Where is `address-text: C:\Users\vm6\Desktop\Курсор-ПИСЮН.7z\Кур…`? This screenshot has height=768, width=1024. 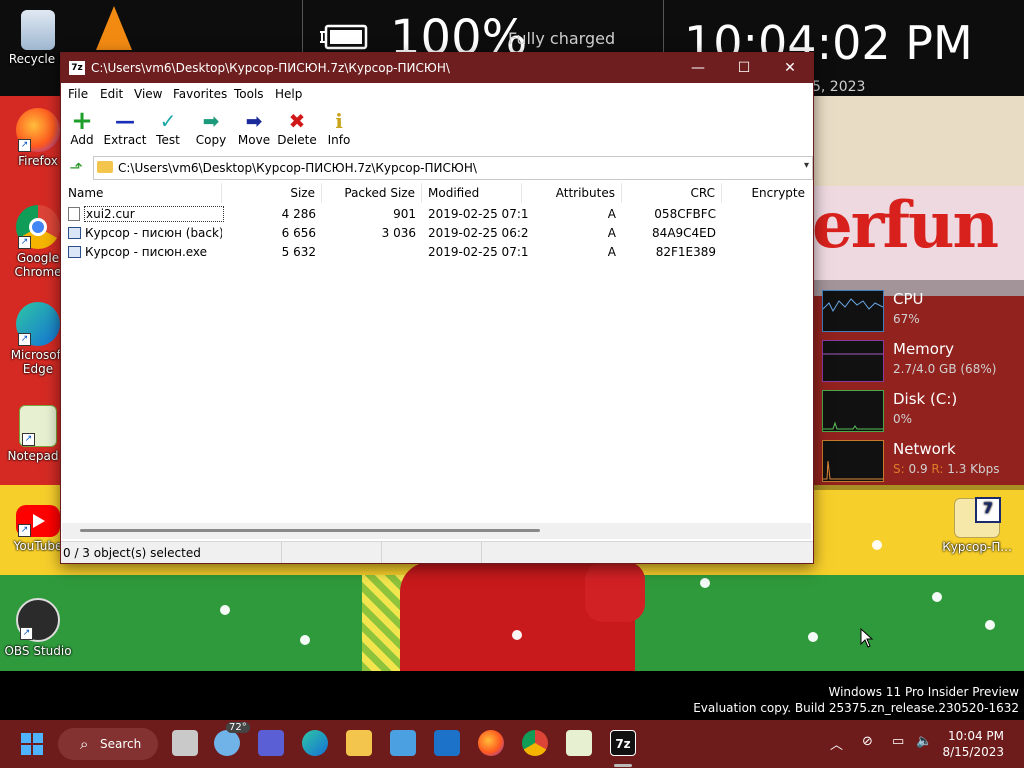
address-text: C:\Users\vm6\Desktop\Курсор-ПИСЮН.7z\Кур… is located at coordinates (297, 168).